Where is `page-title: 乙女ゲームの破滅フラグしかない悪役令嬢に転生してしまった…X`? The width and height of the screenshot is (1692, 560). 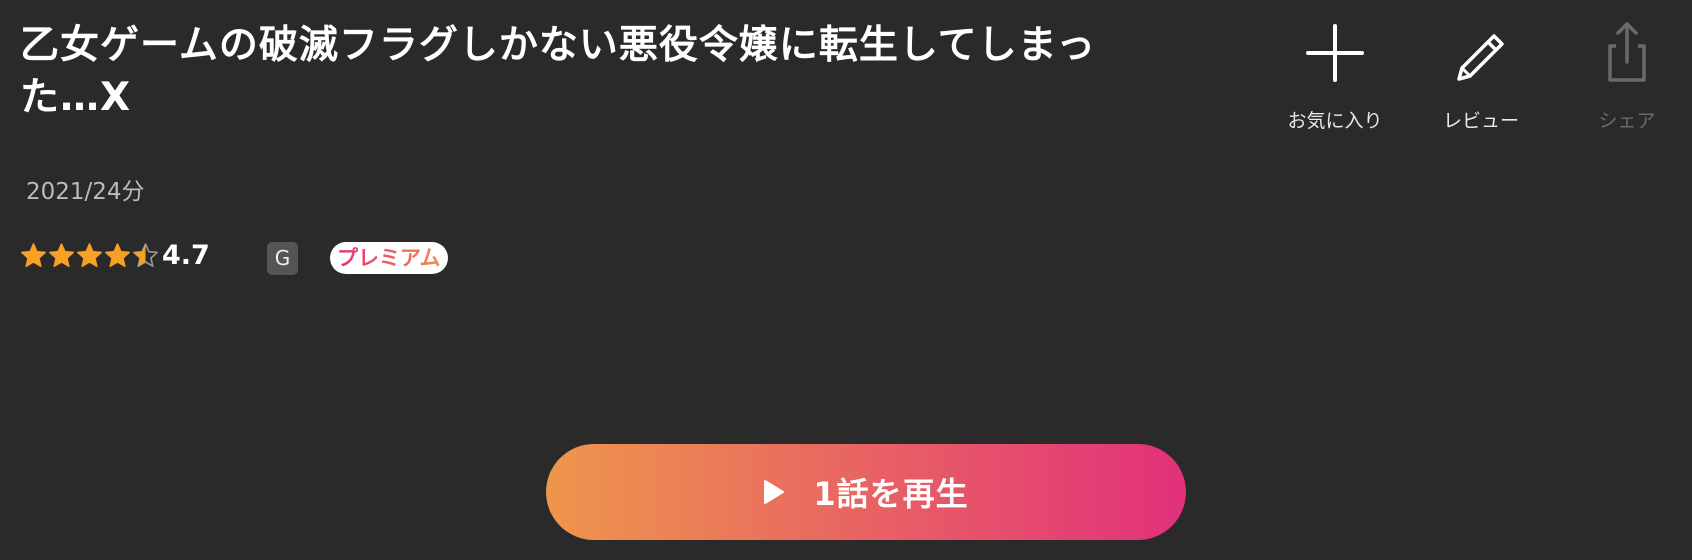 page-title: 乙女ゲームの破滅フラグしかない悪役令嬢に転生してしまった…X is located at coordinates (558, 71).